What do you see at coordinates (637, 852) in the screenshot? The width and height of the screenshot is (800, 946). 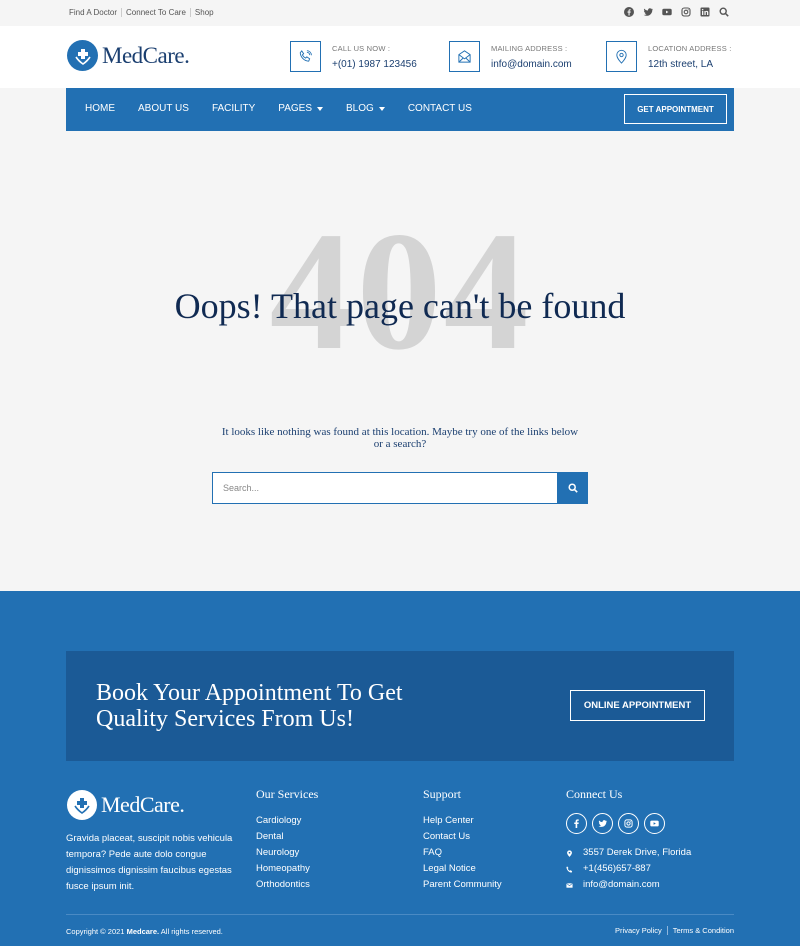 I see `address-text: 3557 Derek Drive, Florida` at bounding box center [637, 852].